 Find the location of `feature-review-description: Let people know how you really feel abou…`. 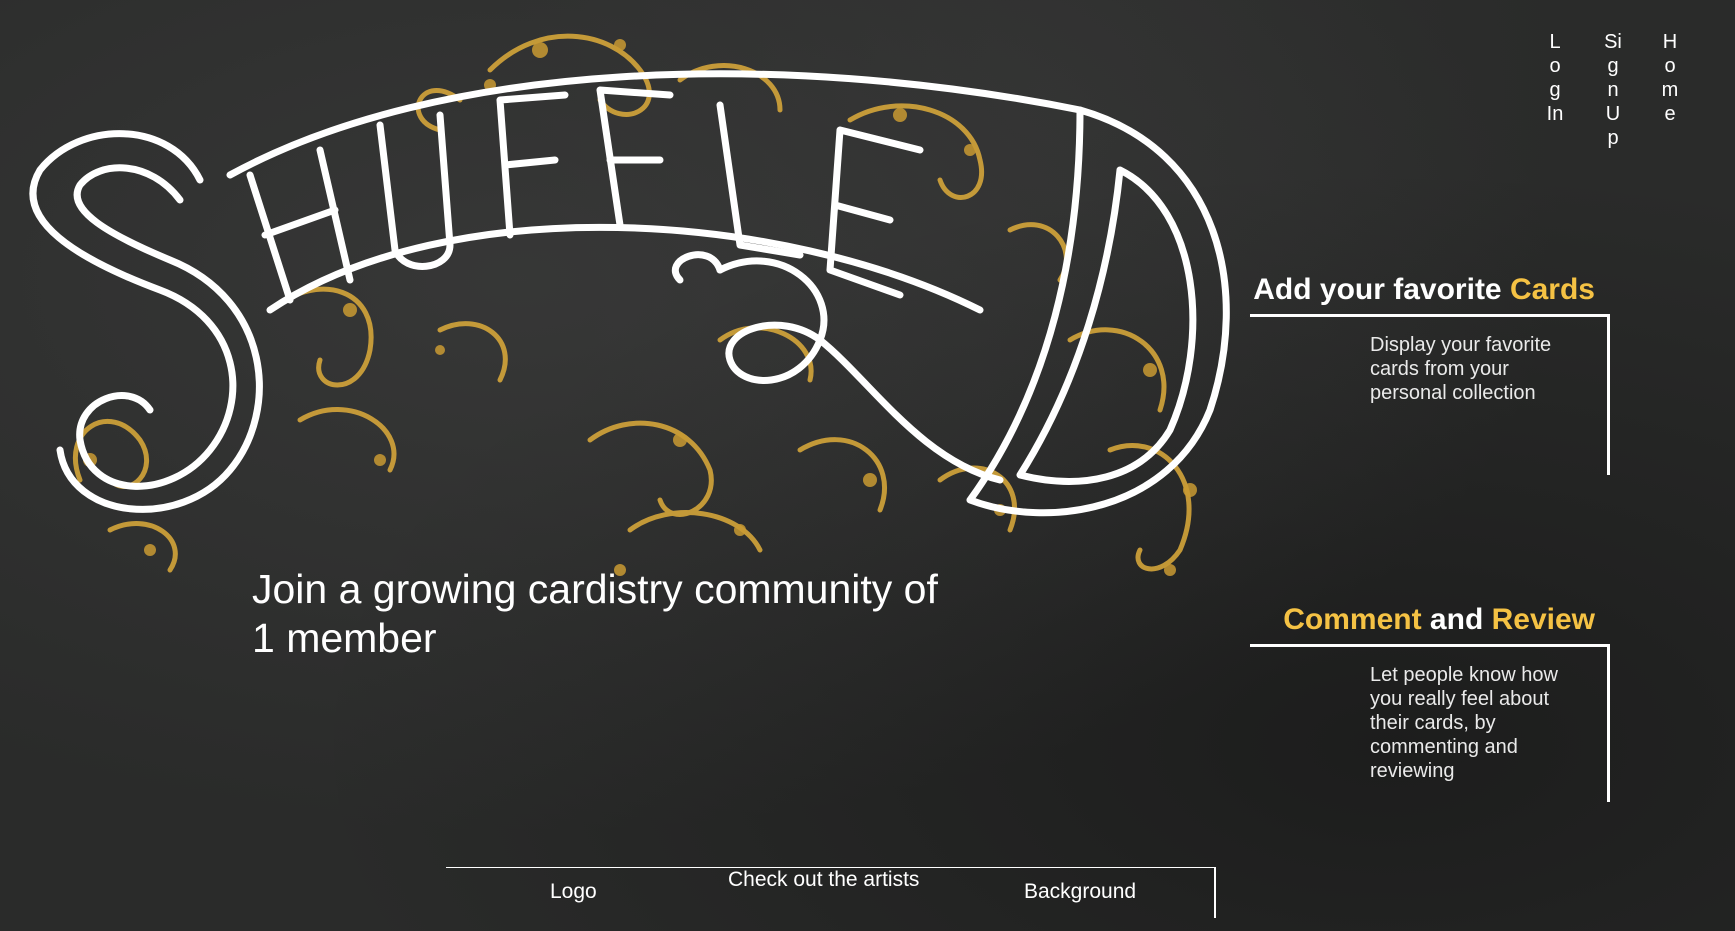

feature-review-description: Let people know how you really feel abou… is located at coordinates (1464, 723).